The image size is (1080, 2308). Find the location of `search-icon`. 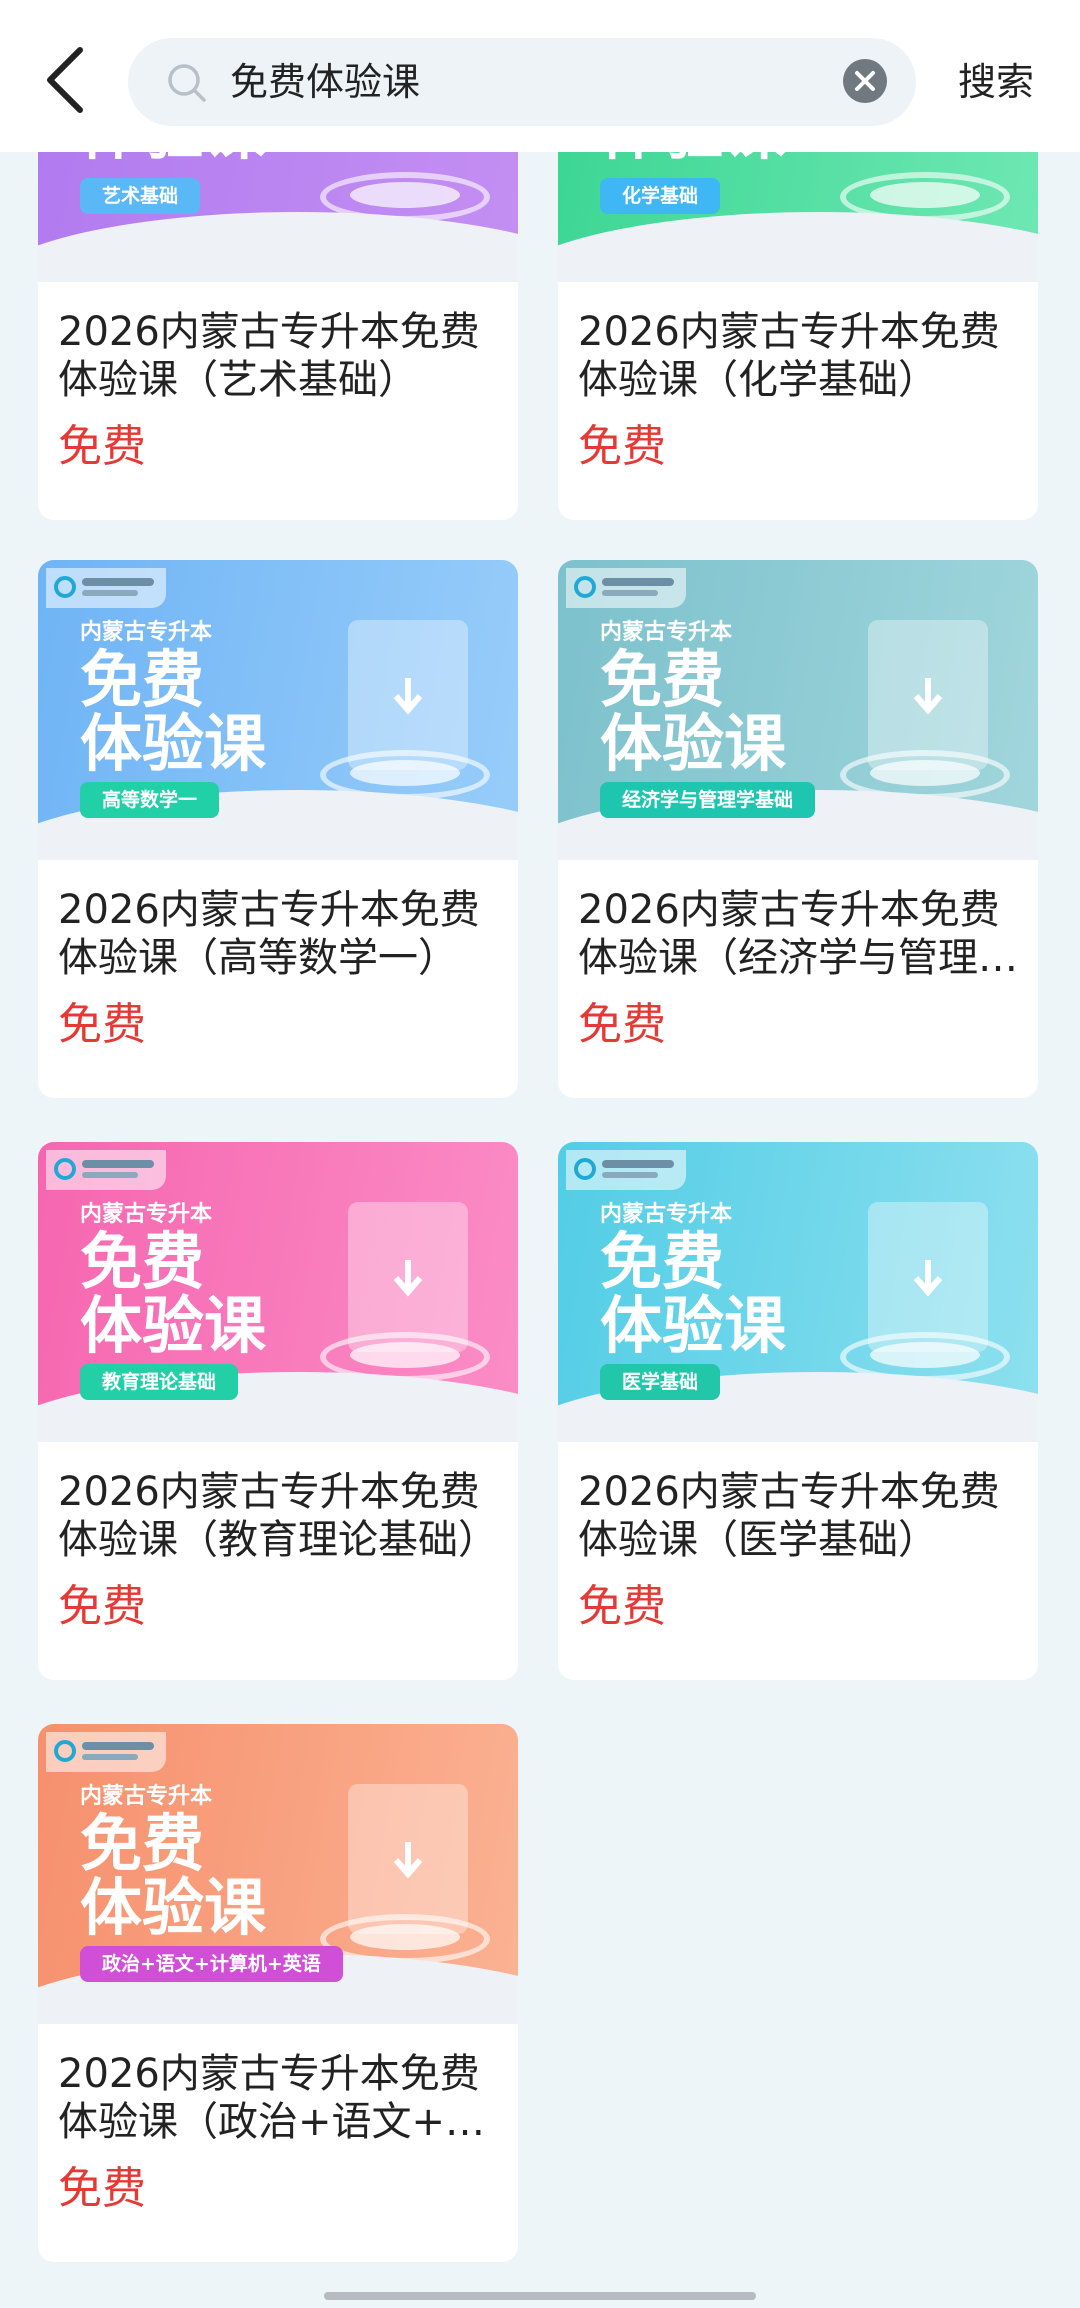

search-icon is located at coordinates (187, 83).